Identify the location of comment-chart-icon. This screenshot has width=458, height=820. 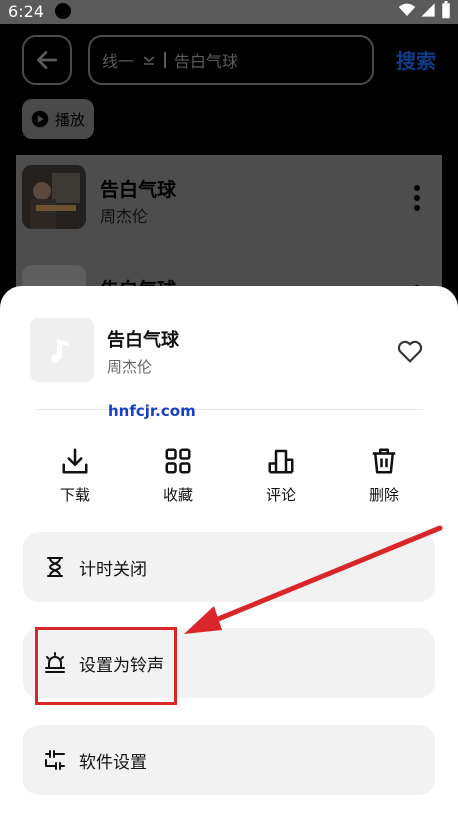
(281, 461).